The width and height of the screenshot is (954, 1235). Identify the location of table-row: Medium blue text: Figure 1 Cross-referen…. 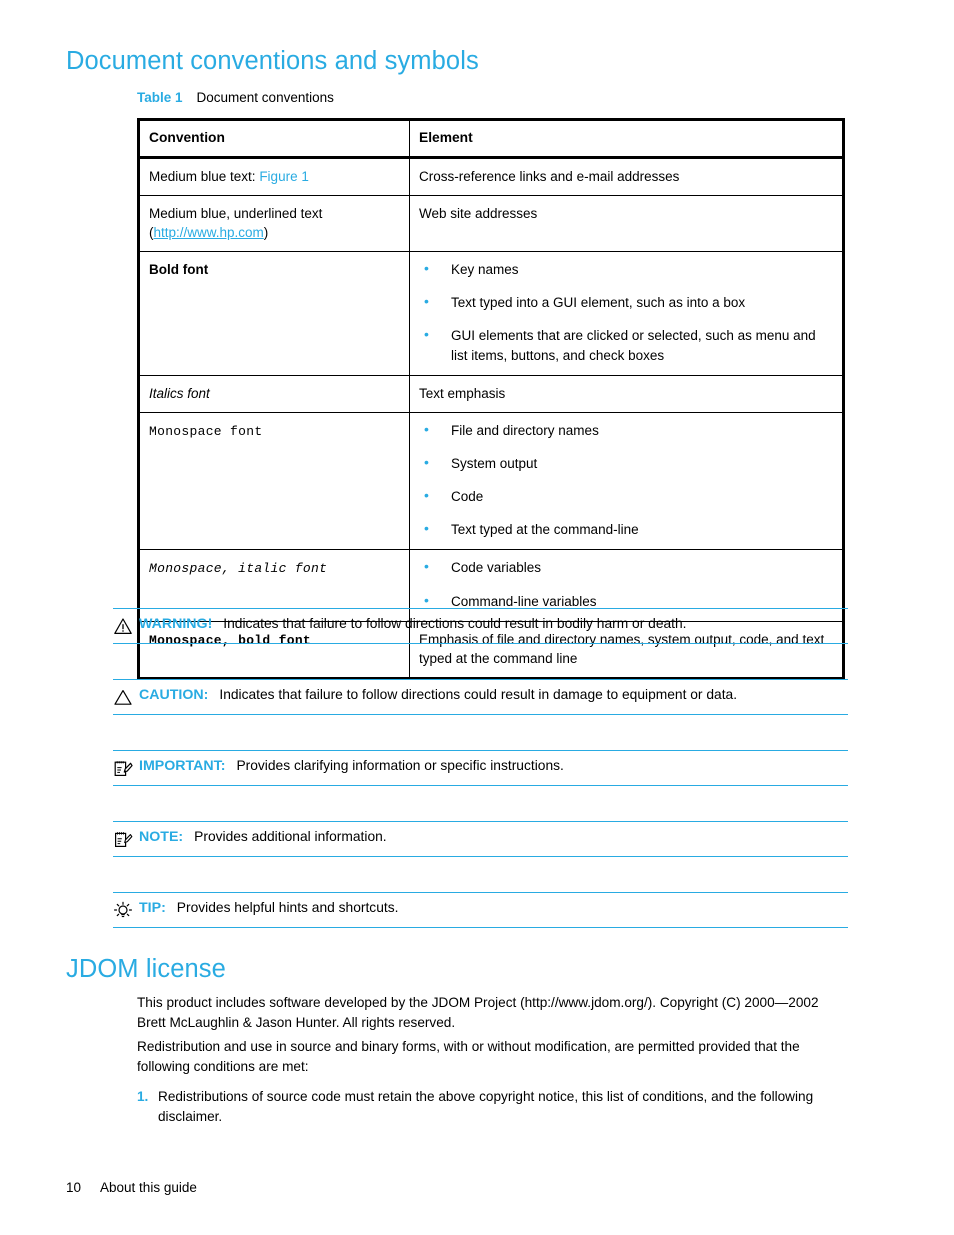
(491, 176).